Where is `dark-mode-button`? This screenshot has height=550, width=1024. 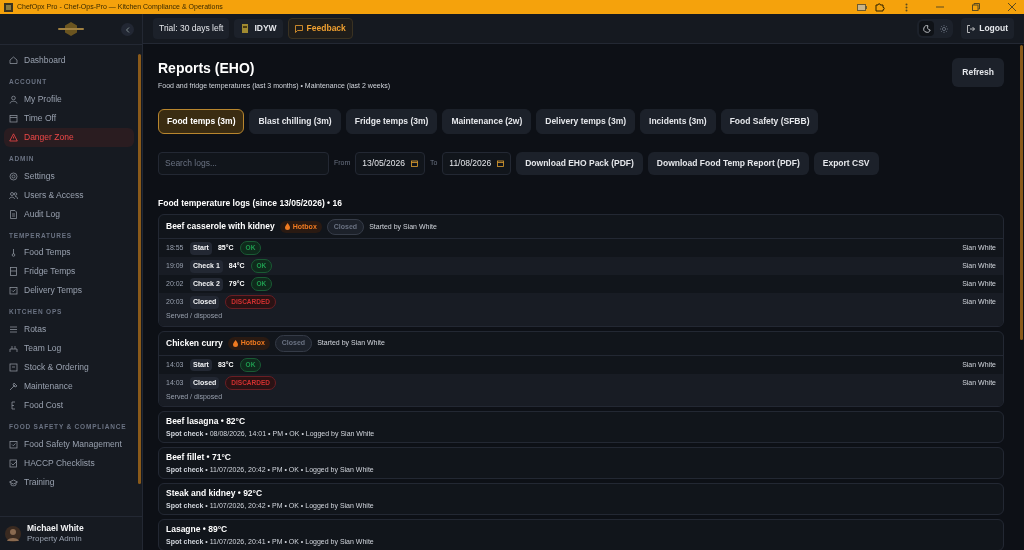 dark-mode-button is located at coordinates (927, 28).